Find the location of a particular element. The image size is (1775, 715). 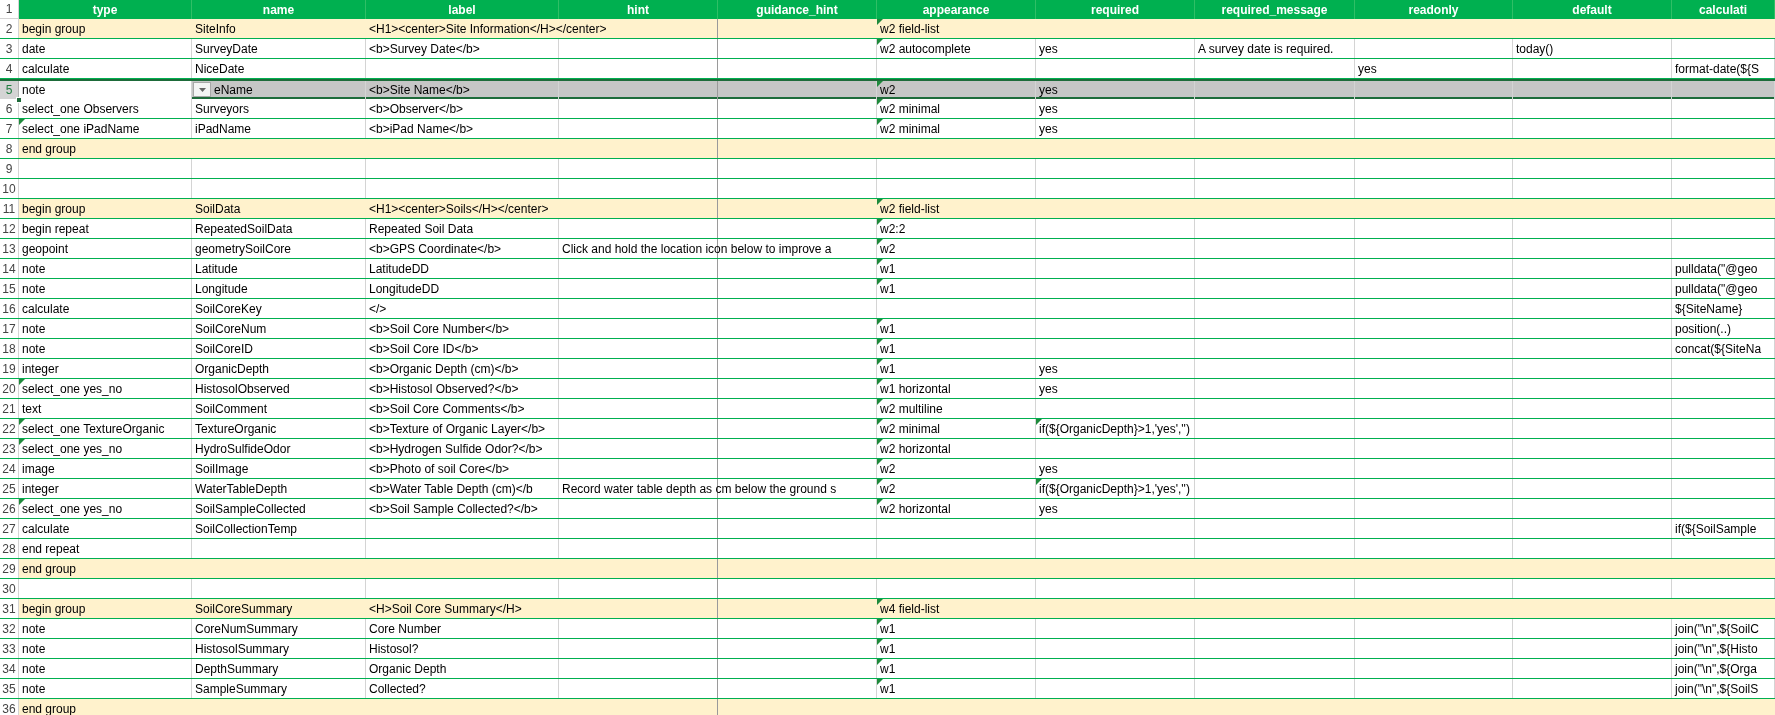

row-number: 29 is located at coordinates (9, 568).